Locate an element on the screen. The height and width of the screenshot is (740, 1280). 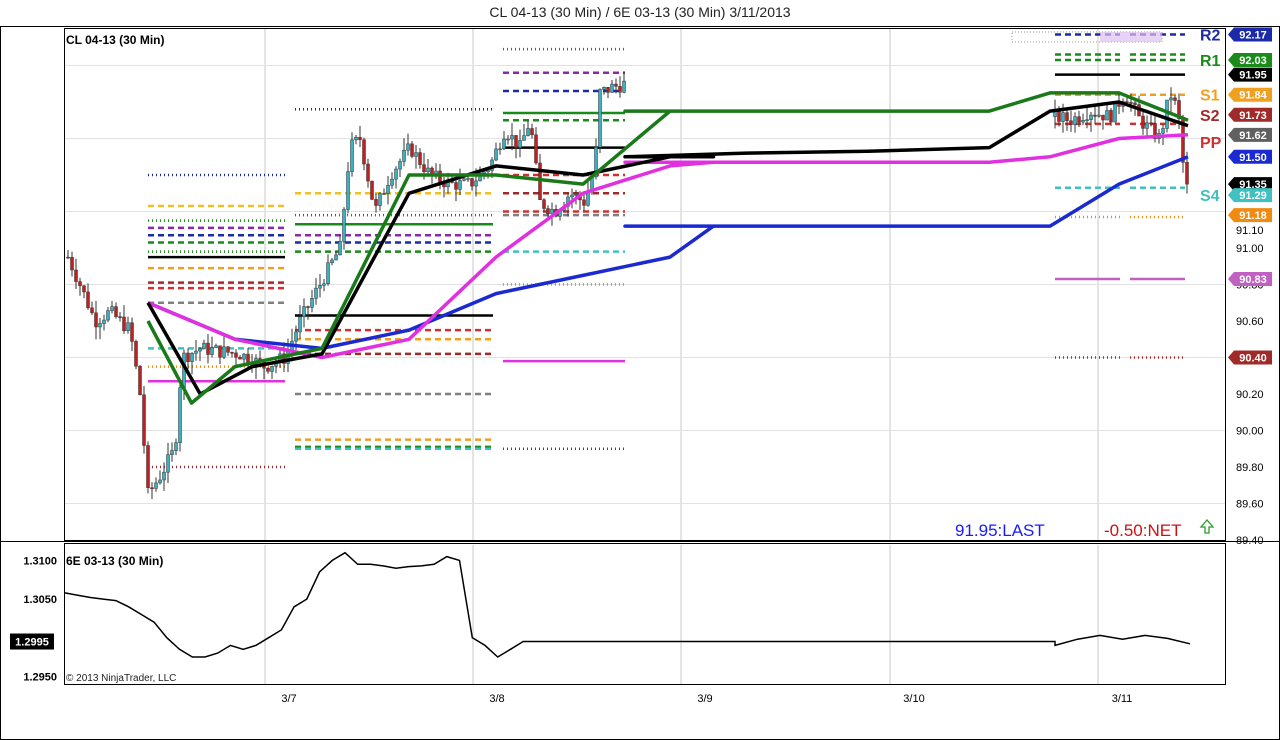
y-tick-label: 90.60 is located at coordinates (1250, 322).